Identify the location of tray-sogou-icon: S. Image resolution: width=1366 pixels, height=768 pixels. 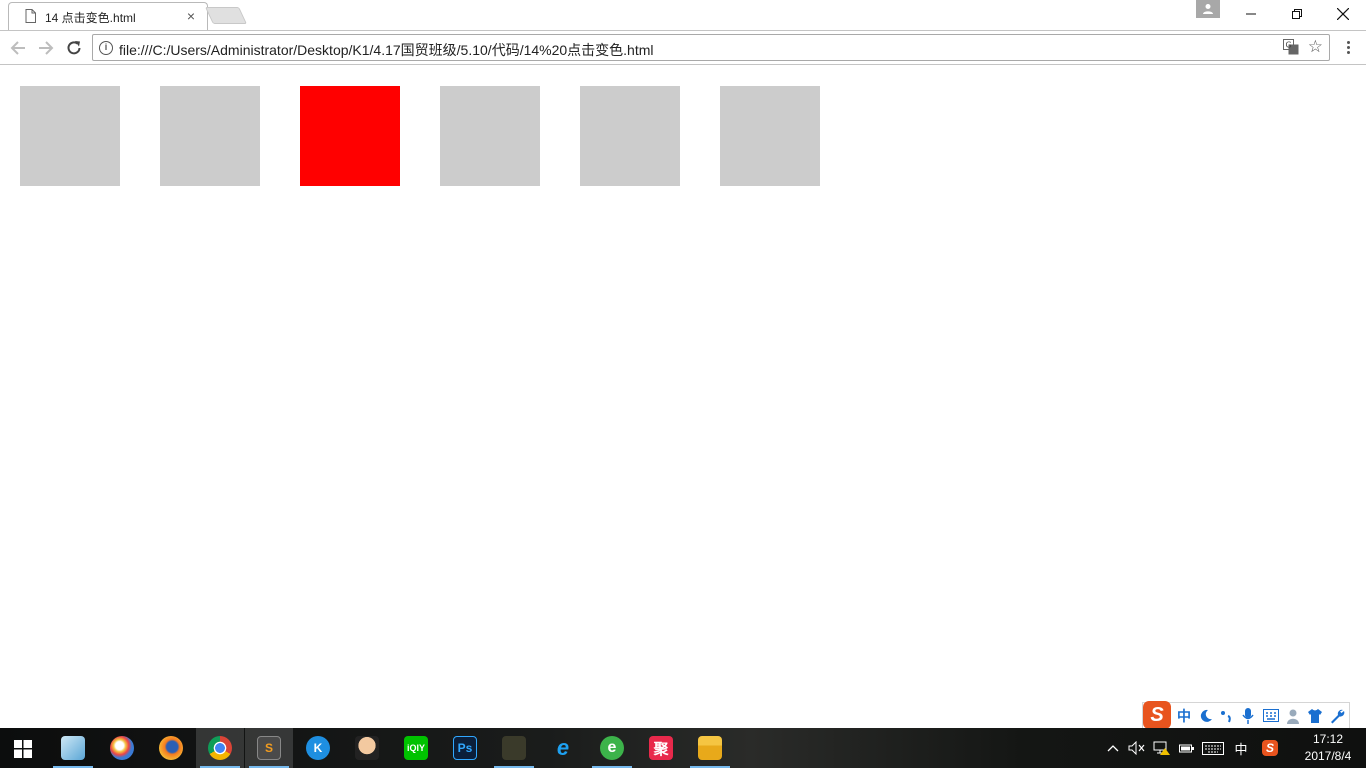
(1270, 748).